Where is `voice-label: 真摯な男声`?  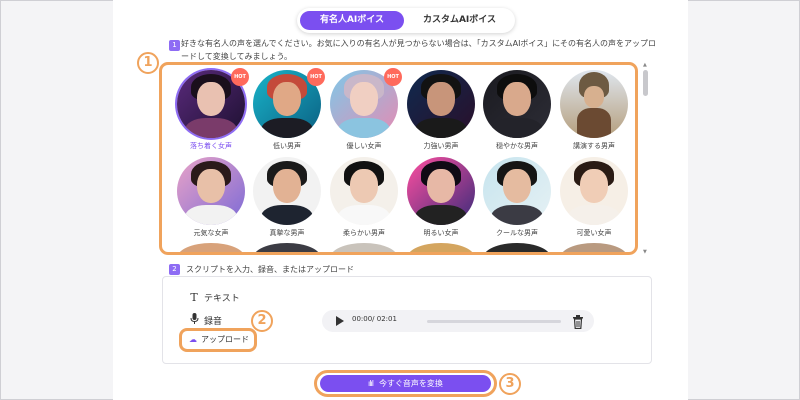
voice-label: 真摯な男声 is located at coordinates (287, 233).